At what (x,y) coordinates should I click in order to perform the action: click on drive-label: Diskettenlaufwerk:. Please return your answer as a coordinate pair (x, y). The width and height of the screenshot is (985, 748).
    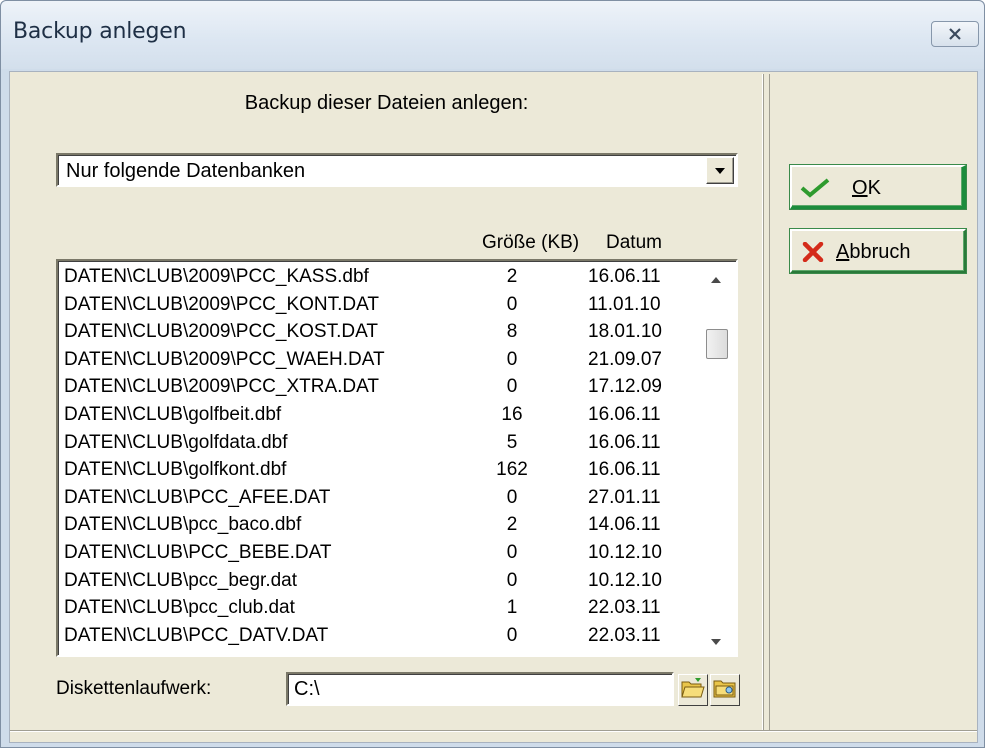
    Looking at the image, I should click on (134, 688).